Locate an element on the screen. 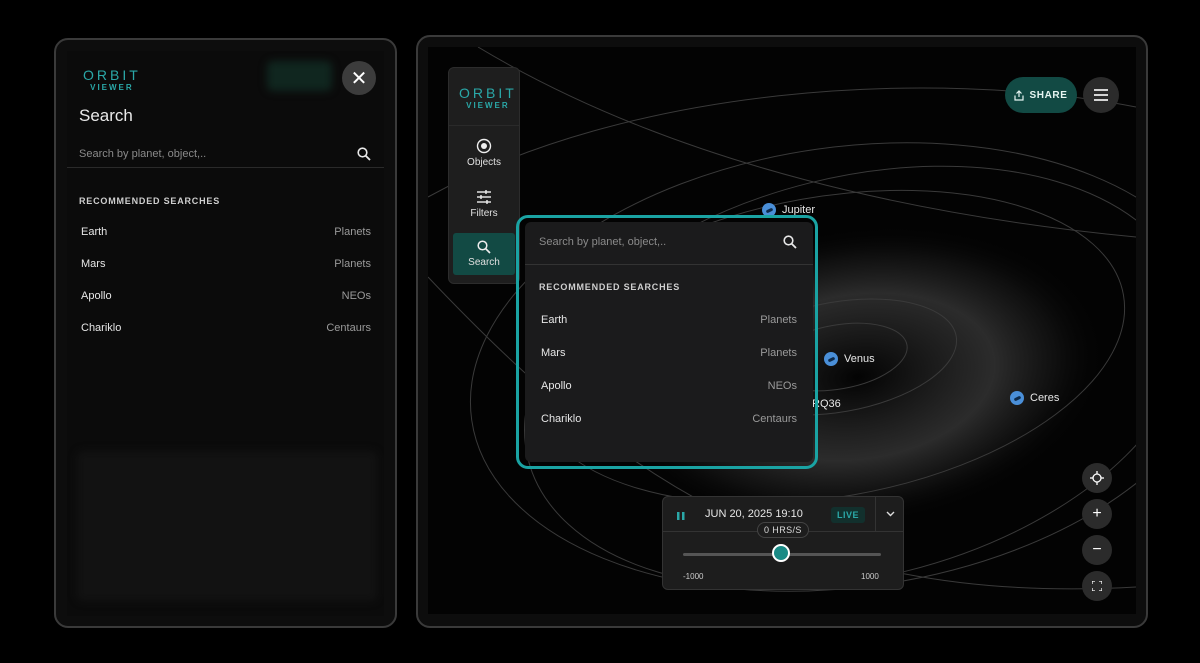 Image resolution: width=1200 pixels, height=663 pixels. planet-venus: Venus is located at coordinates (849, 359).